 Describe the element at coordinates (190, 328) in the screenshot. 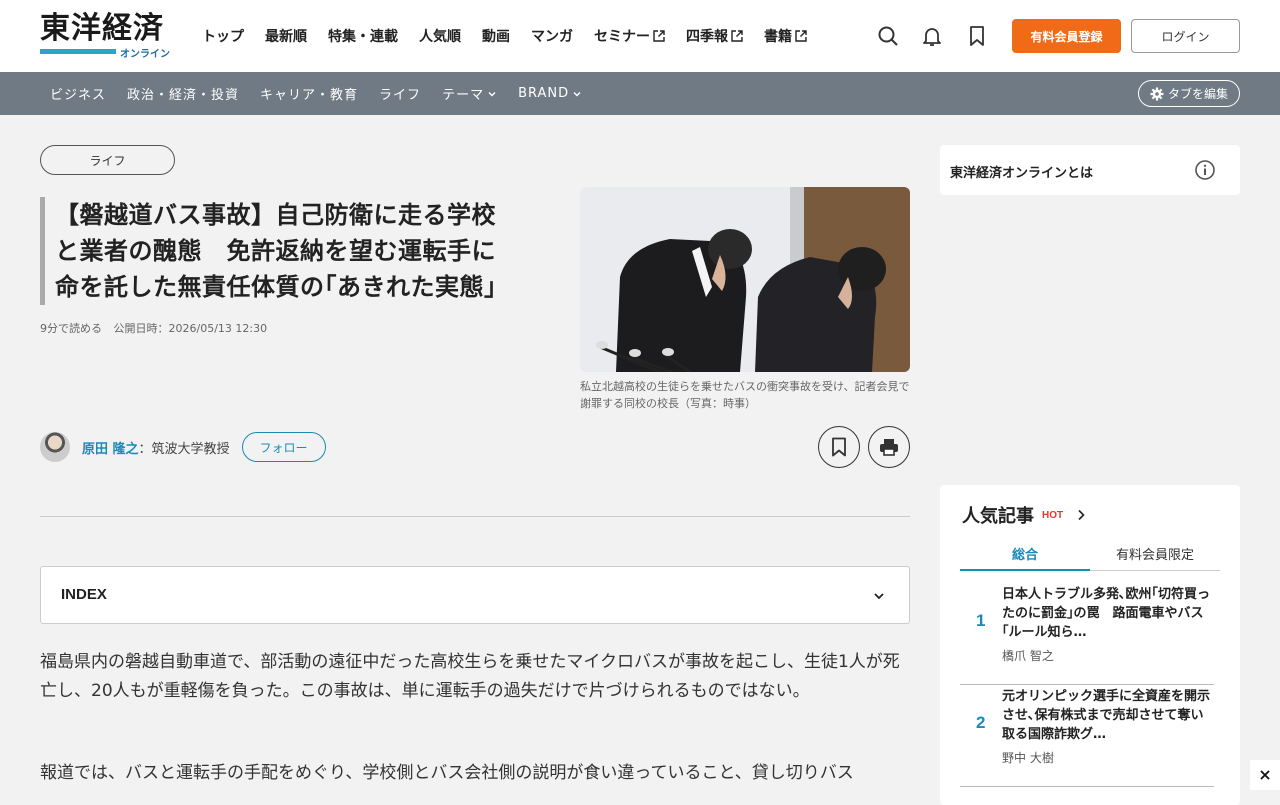

I see `publish-date: 公開日時：2026/05/13 12:30` at that location.